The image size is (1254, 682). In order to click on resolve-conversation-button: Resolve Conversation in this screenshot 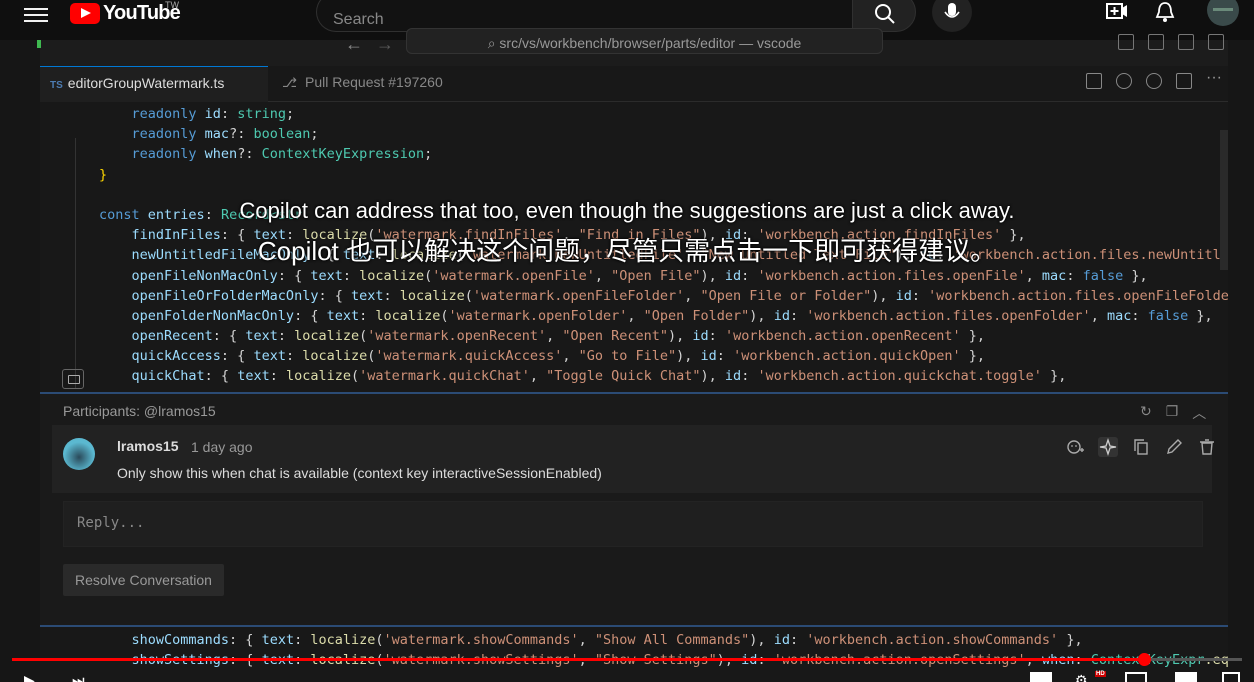, I will do `click(143, 580)`.